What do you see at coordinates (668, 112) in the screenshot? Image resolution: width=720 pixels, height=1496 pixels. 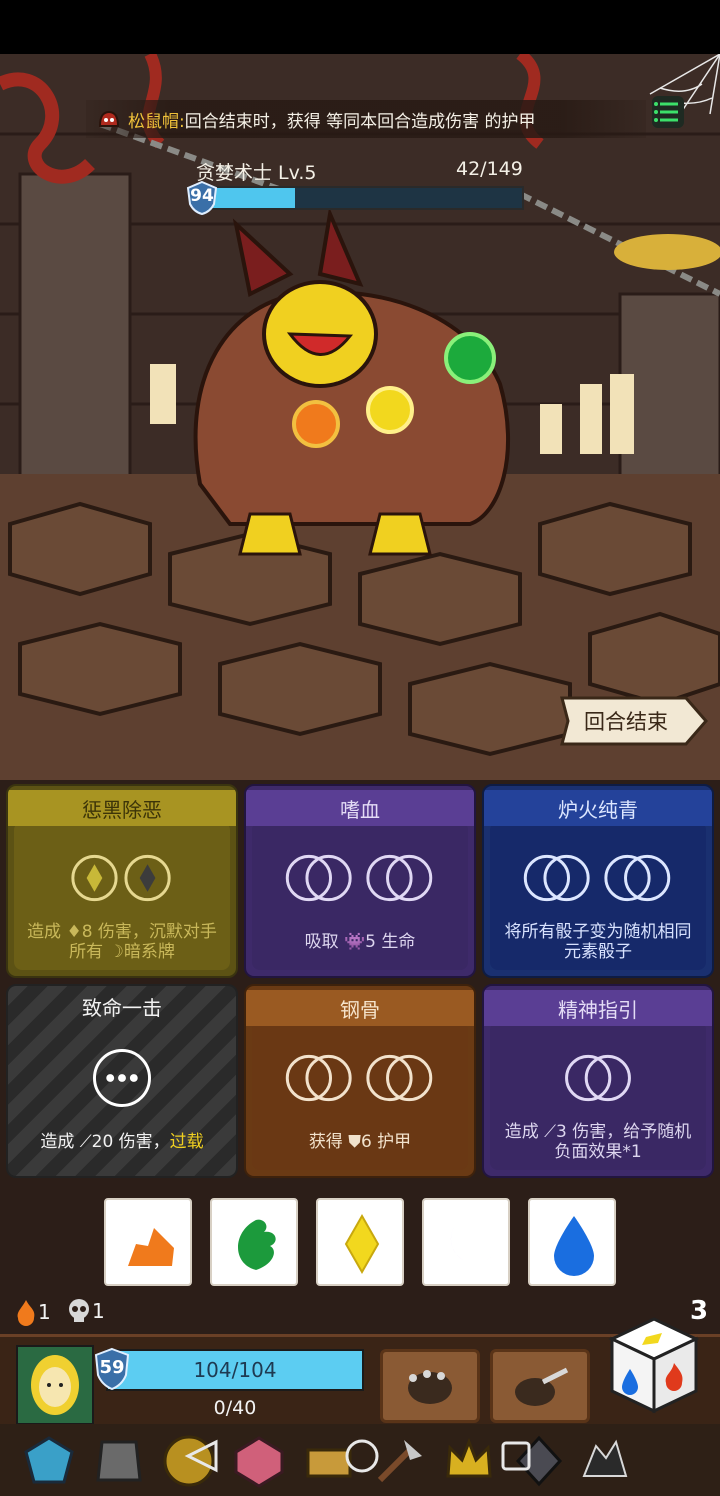 I see `menu-list-icon` at bounding box center [668, 112].